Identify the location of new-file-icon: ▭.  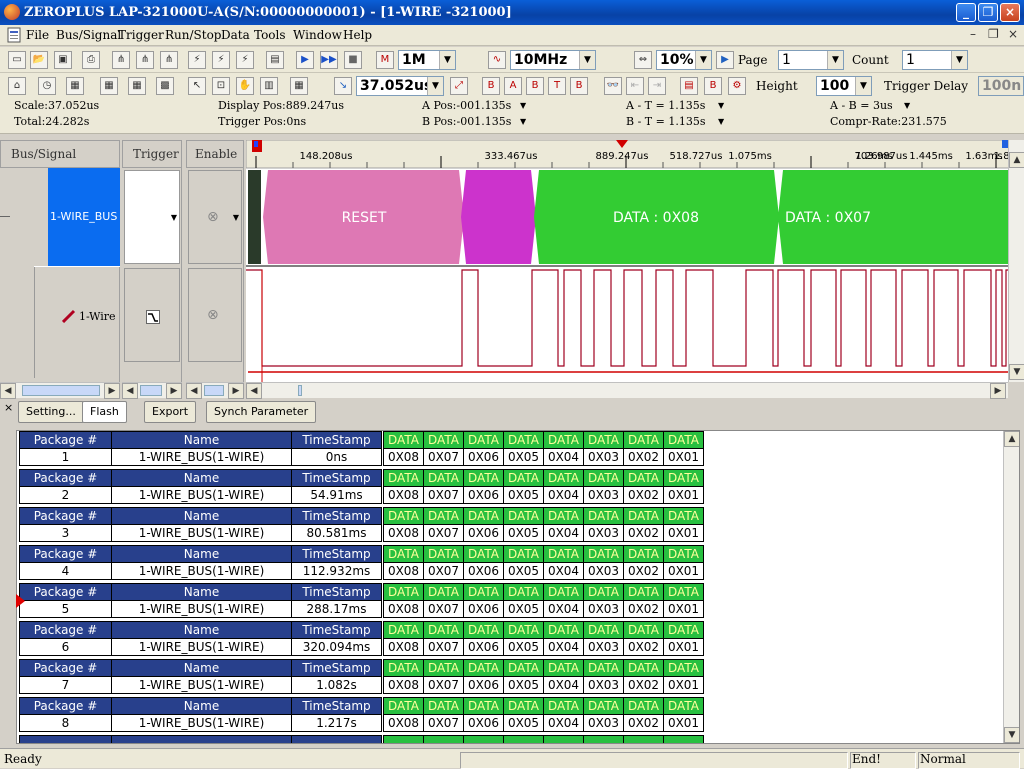
(17, 60).